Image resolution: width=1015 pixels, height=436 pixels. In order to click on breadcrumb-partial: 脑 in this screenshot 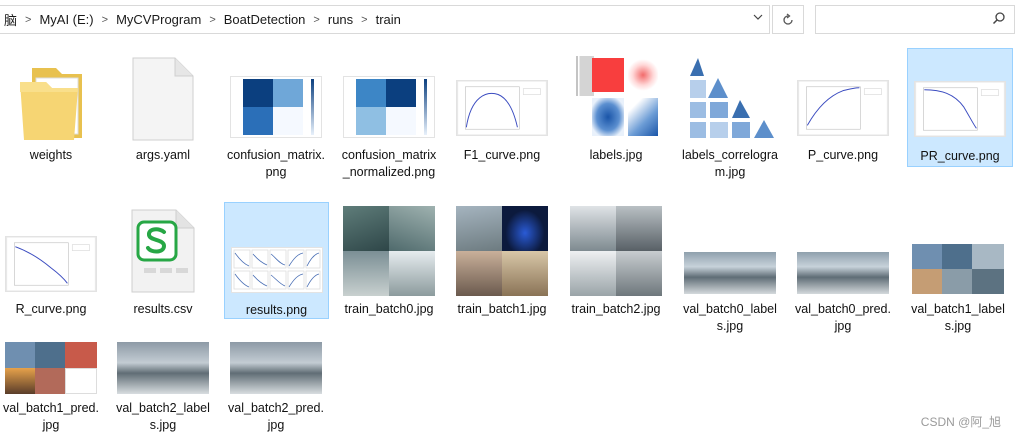, I will do `click(10, 19)`.